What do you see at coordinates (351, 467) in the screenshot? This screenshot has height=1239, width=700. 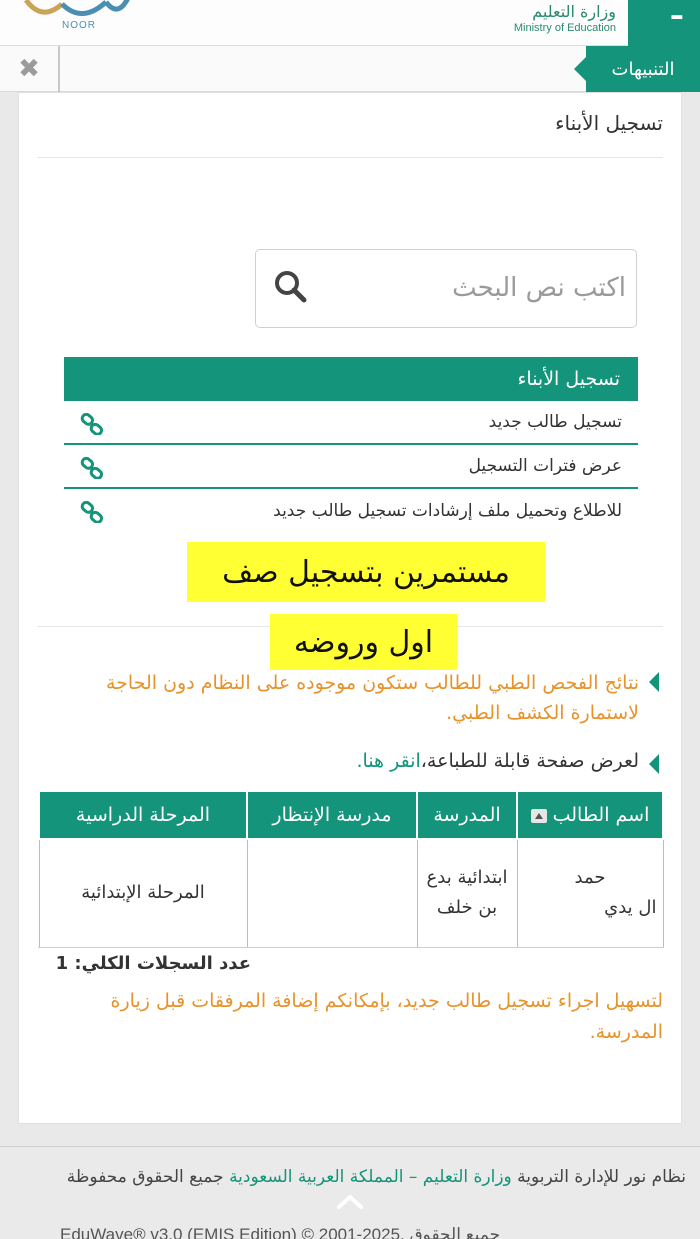 I see `menu-item-registration-periods: عرض فترات التسجيل` at bounding box center [351, 467].